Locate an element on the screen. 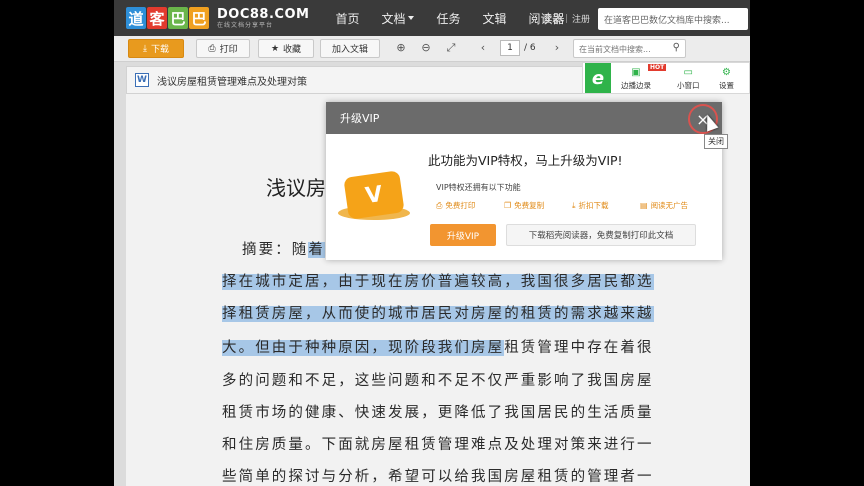  feature-discount-download: ⤓ 折扣下载 is located at coordinates (590, 205).